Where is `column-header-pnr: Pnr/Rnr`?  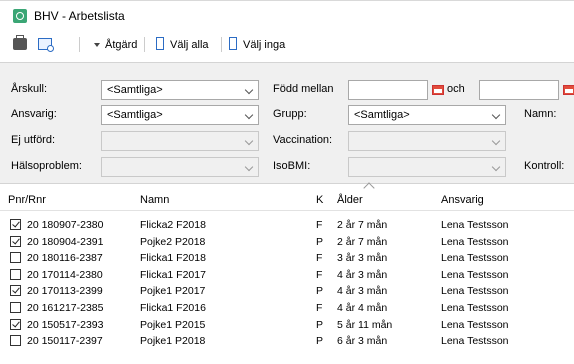 column-header-pnr: Pnr/Rnr is located at coordinates (27, 200).